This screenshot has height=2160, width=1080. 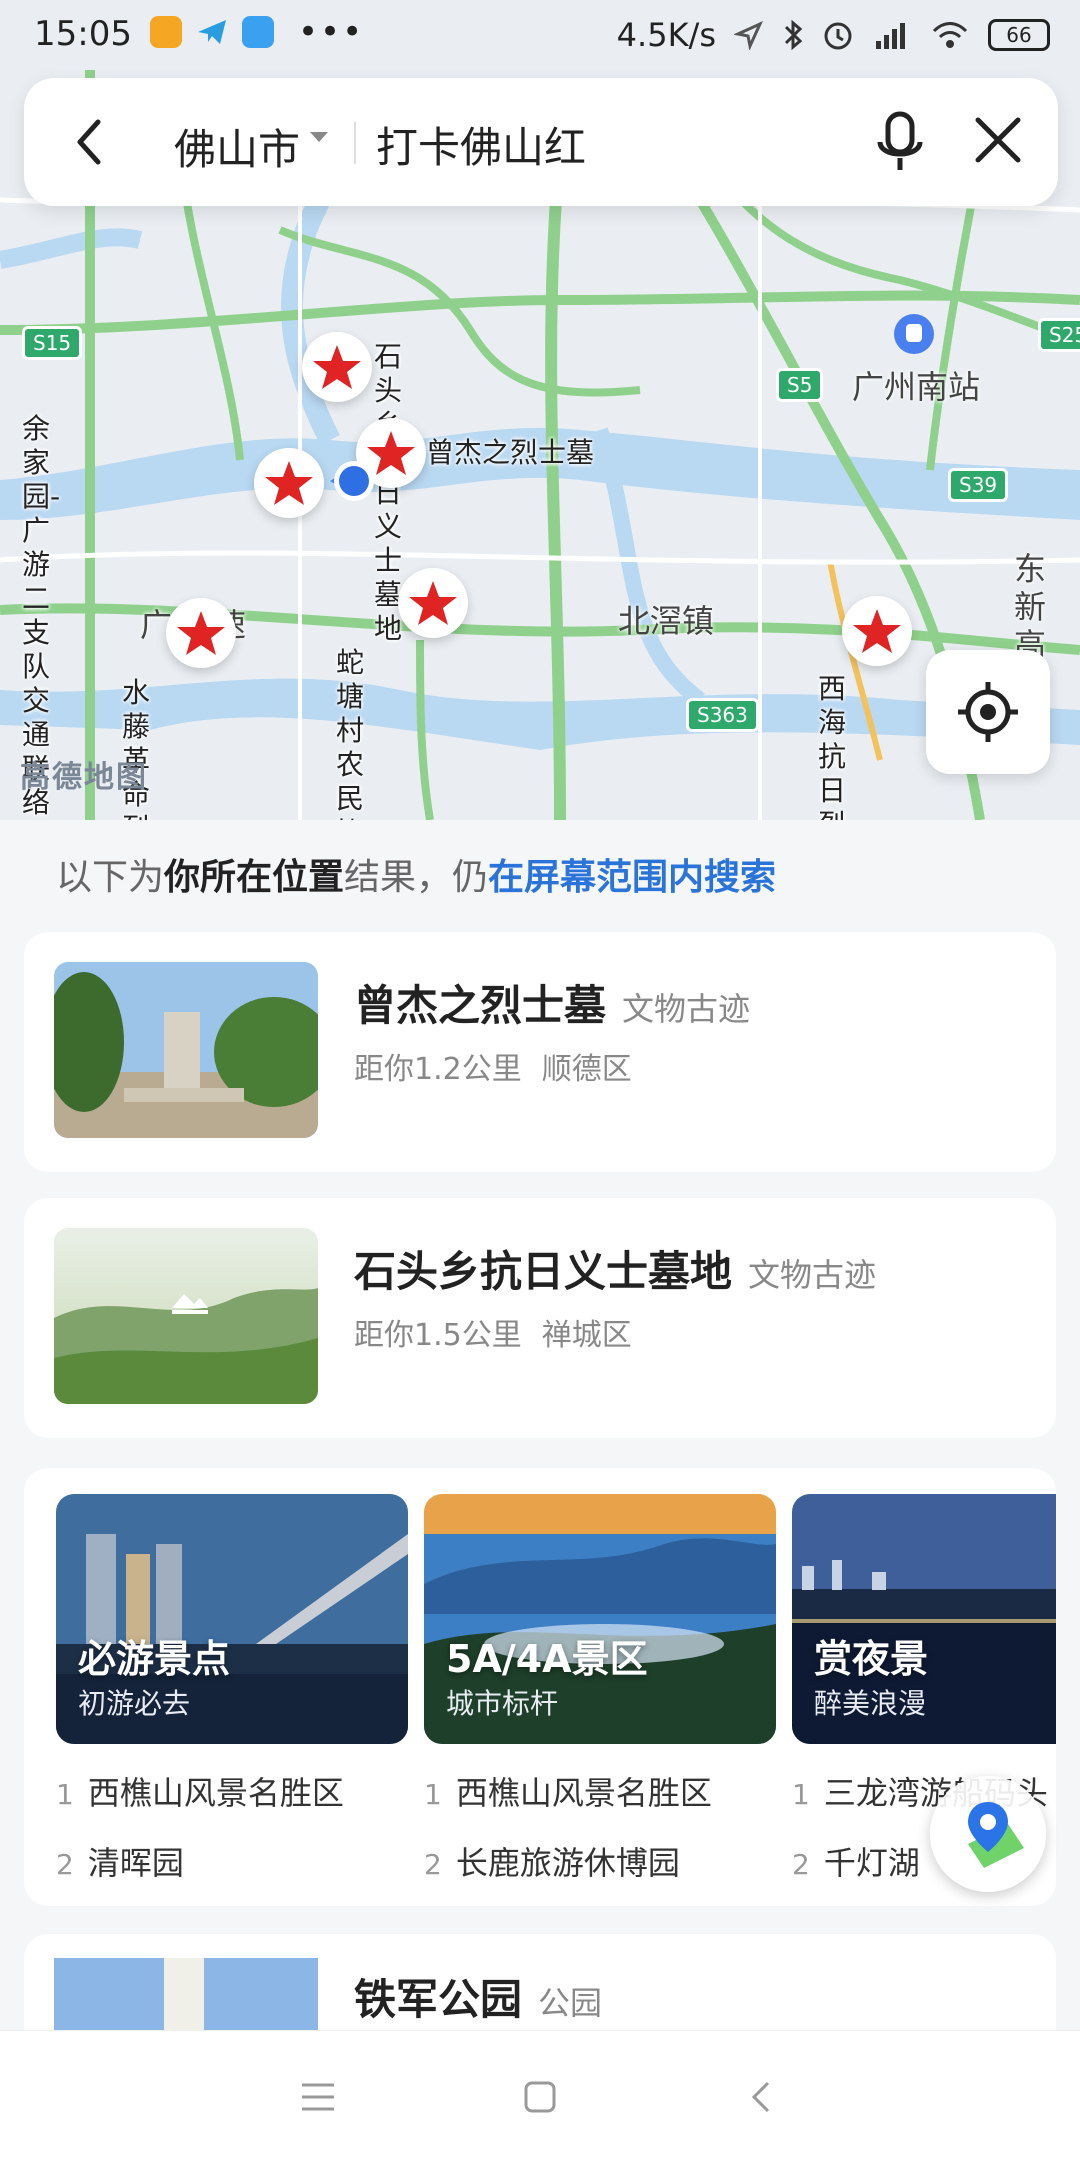 What do you see at coordinates (135, 1863) in the screenshot?
I see `recommend-name: 清晖园` at bounding box center [135, 1863].